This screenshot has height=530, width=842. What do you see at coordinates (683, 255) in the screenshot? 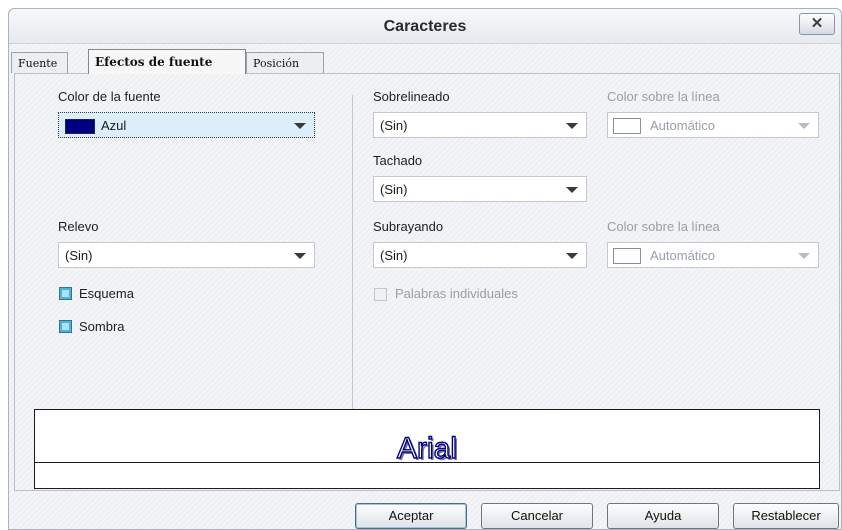
I see `underline-color-value: Automático` at bounding box center [683, 255].